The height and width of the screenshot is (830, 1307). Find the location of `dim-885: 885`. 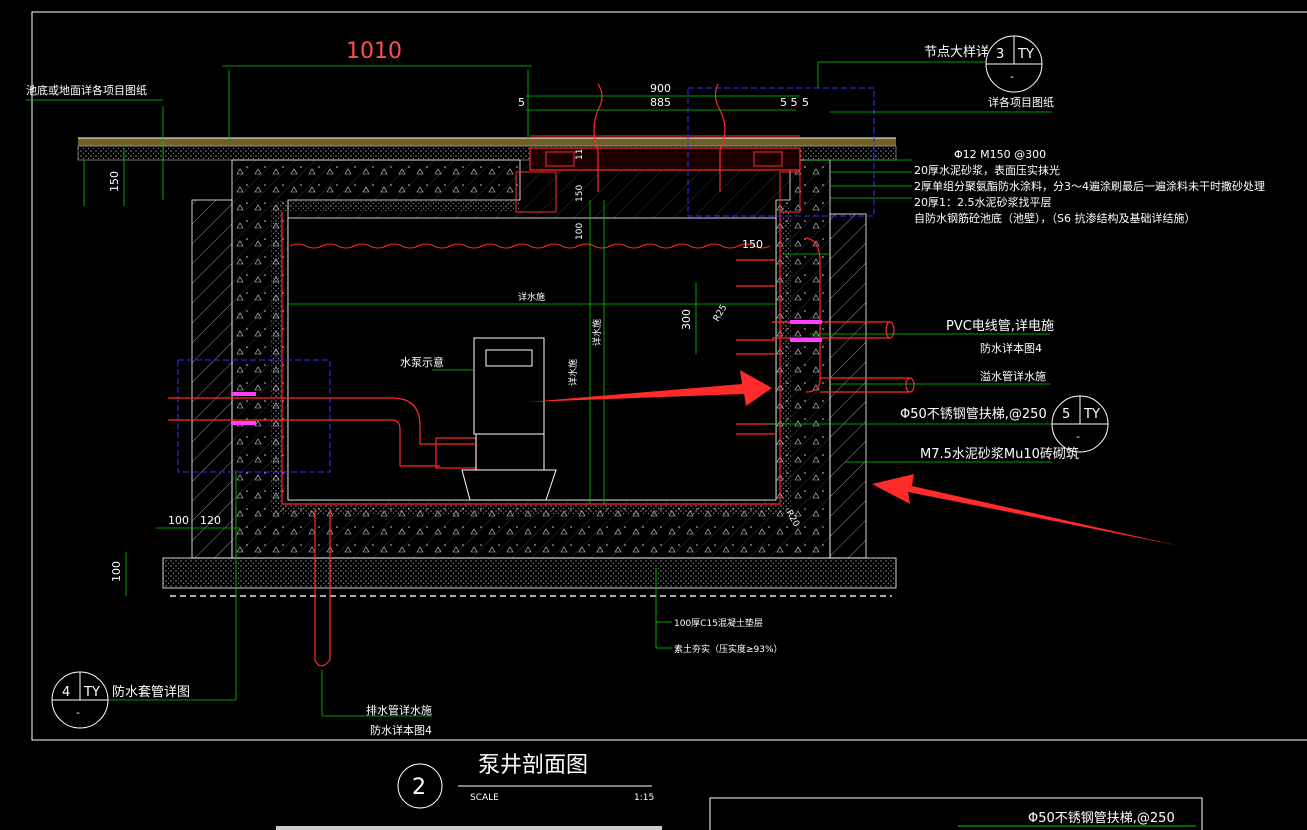

dim-885: 885 is located at coordinates (660, 102).